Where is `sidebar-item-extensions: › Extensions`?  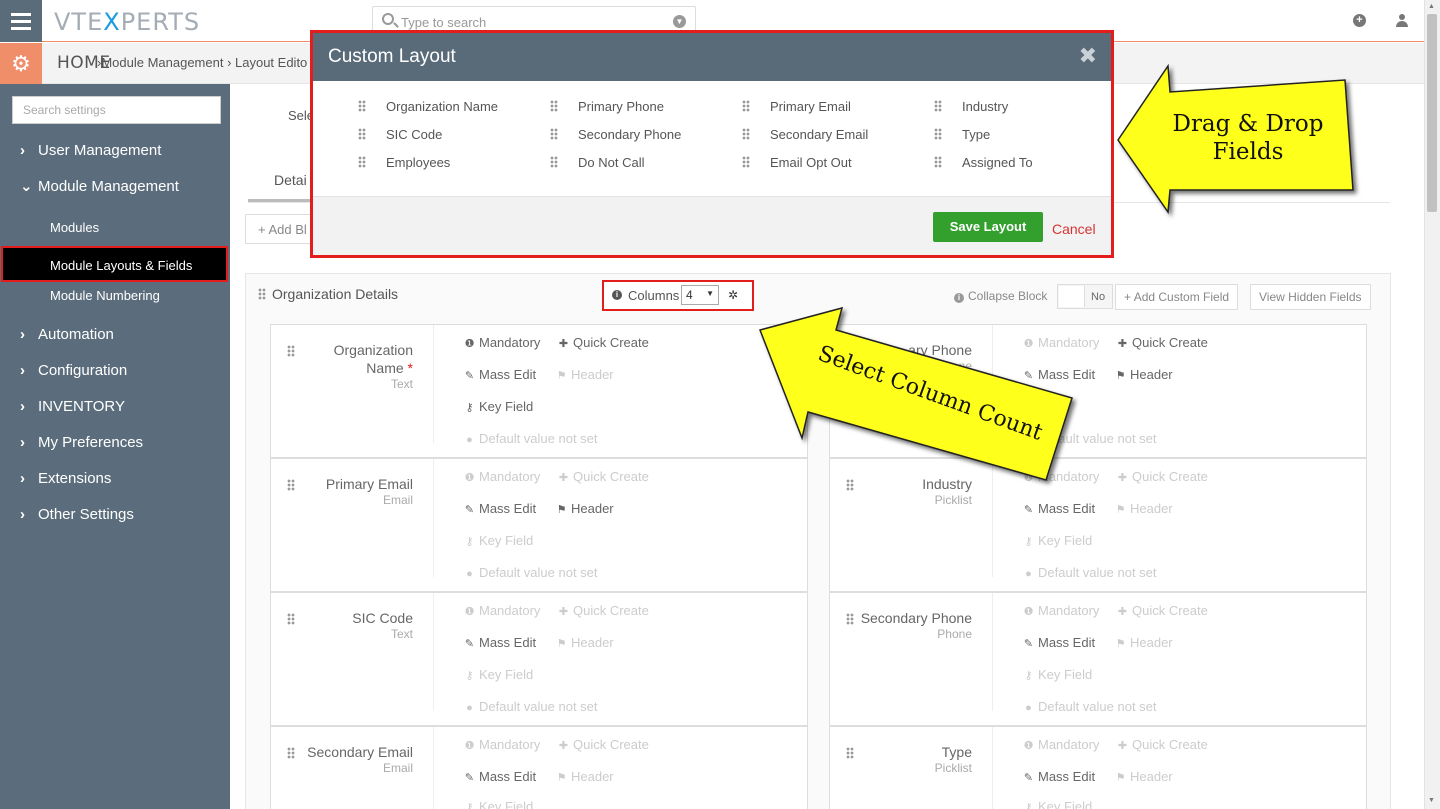 sidebar-item-extensions: › Extensions is located at coordinates (65, 479).